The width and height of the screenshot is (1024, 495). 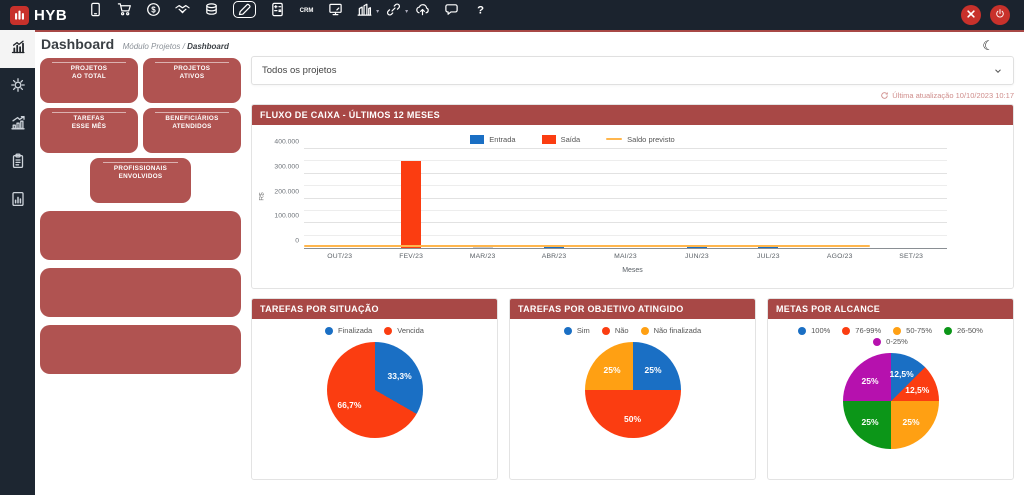 I want to click on menu-item-cadastros, so click(x=95, y=9).